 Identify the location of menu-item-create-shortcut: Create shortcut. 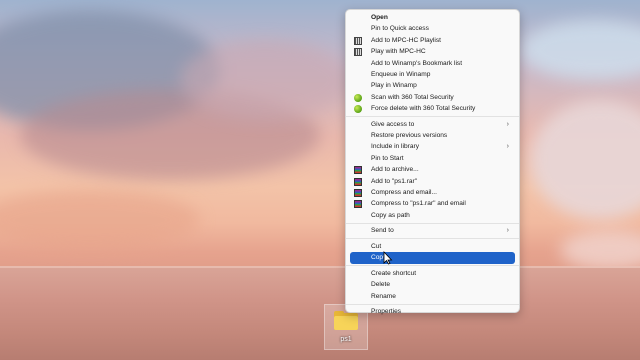
(432, 273).